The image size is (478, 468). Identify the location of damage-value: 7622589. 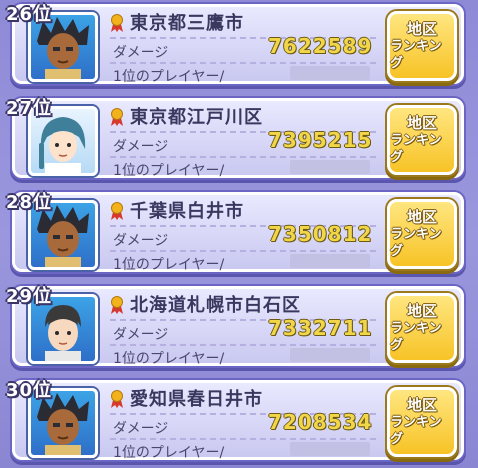
(320, 46).